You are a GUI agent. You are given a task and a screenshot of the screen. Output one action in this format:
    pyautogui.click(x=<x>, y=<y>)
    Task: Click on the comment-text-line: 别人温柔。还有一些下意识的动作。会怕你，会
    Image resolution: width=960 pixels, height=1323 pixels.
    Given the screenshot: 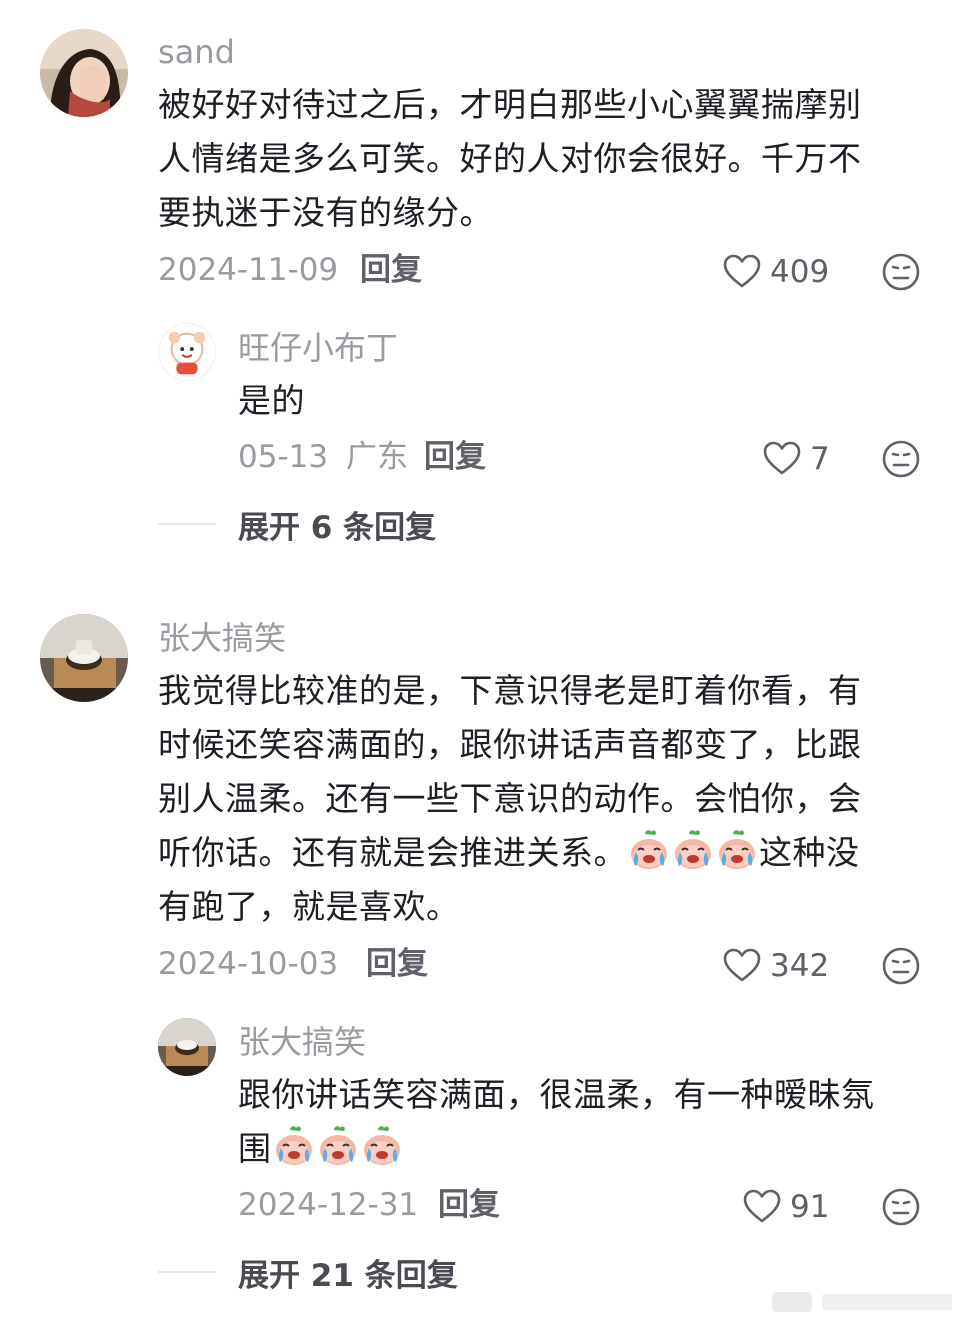 What is the action you would take?
    pyautogui.click(x=510, y=798)
    